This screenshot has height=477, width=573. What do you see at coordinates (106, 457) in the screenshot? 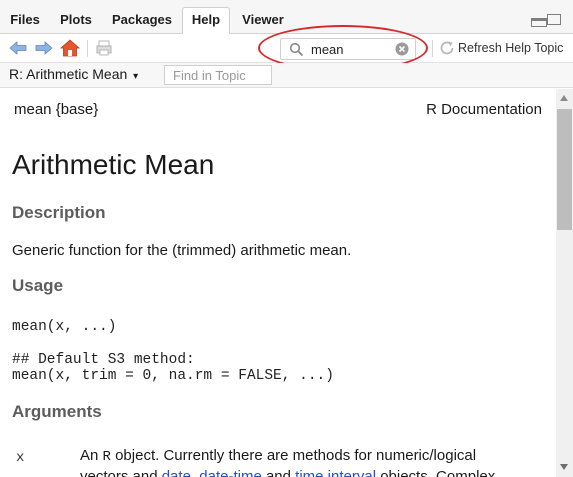
I see `inline-code: R` at bounding box center [106, 457].